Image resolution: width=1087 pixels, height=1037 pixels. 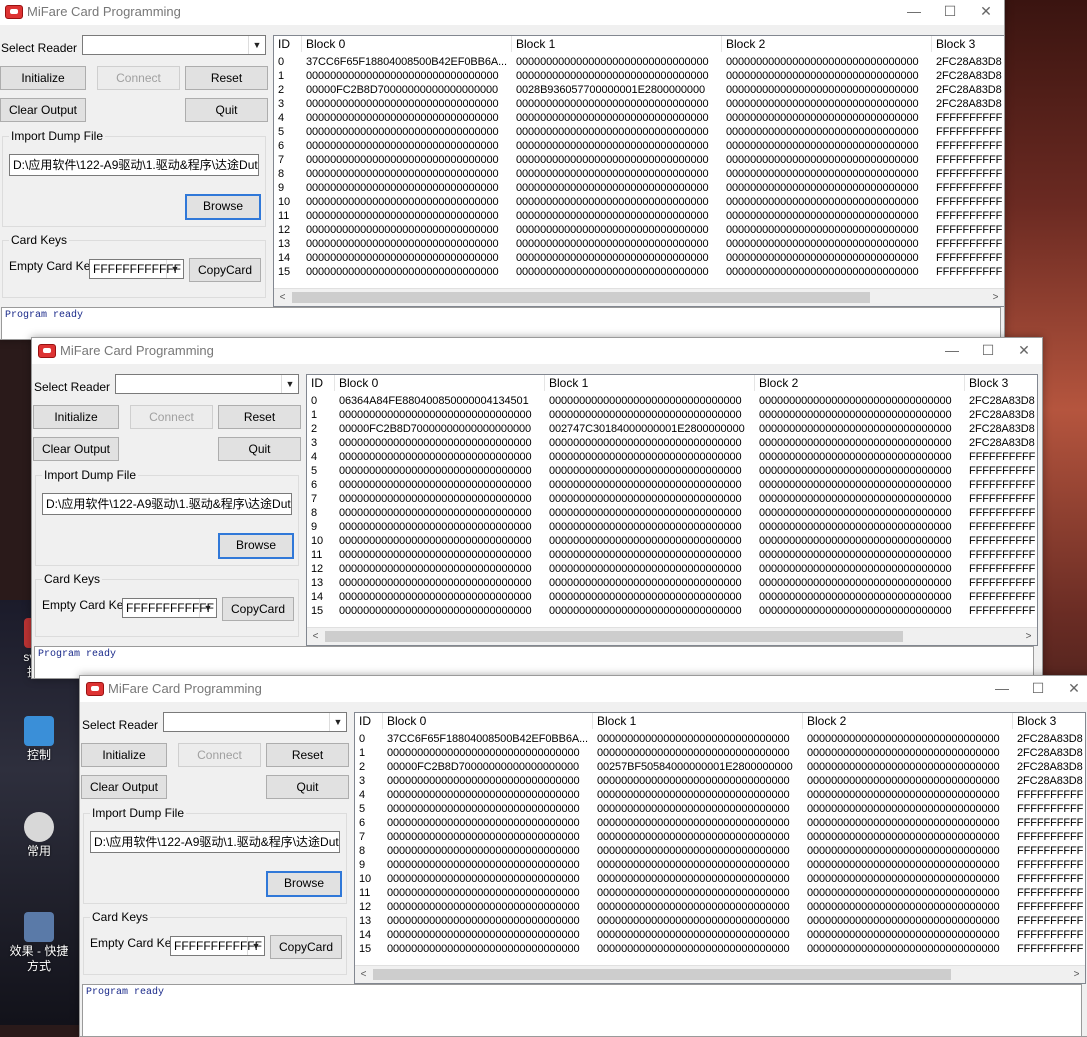 I want to click on block-0-cell: 00000FC2B8D70000000000000000000, so click(x=402, y=90).